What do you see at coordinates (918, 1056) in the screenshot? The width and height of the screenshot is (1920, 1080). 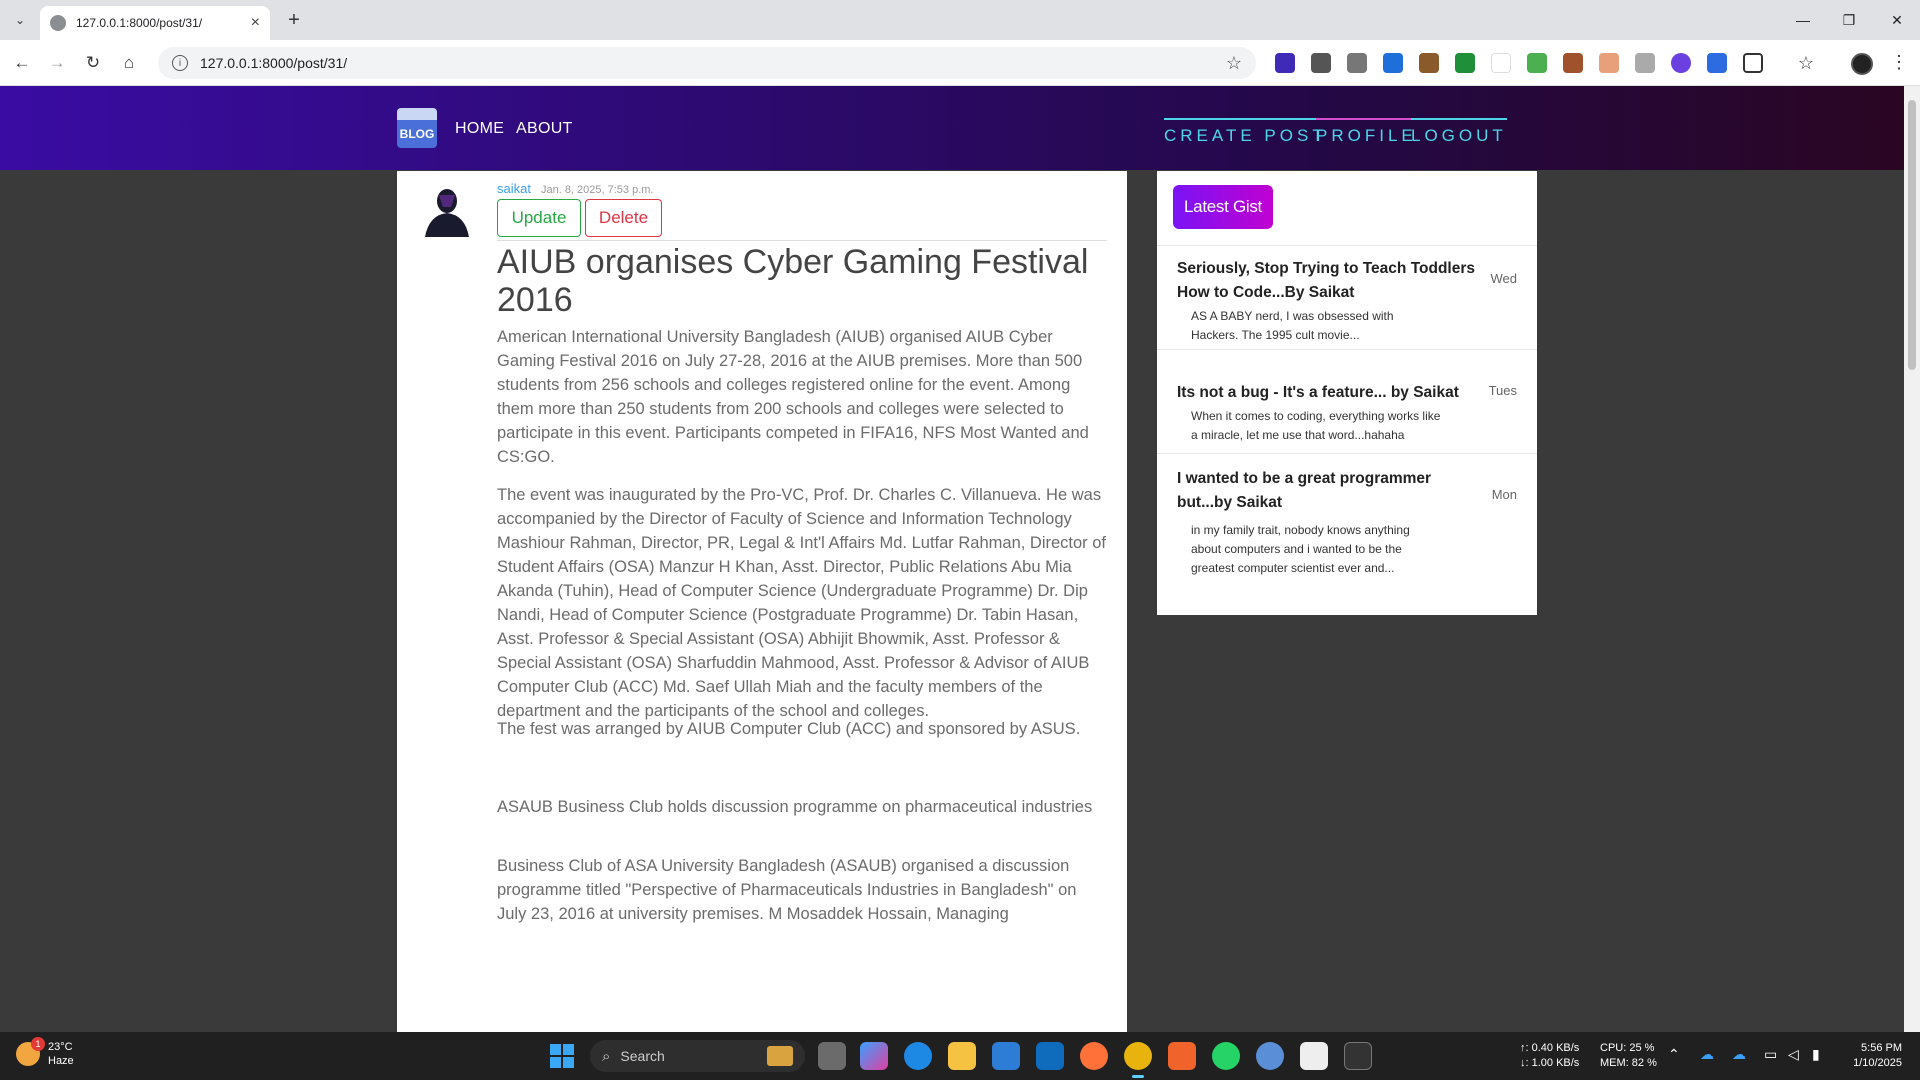 I see `edge-icon` at bounding box center [918, 1056].